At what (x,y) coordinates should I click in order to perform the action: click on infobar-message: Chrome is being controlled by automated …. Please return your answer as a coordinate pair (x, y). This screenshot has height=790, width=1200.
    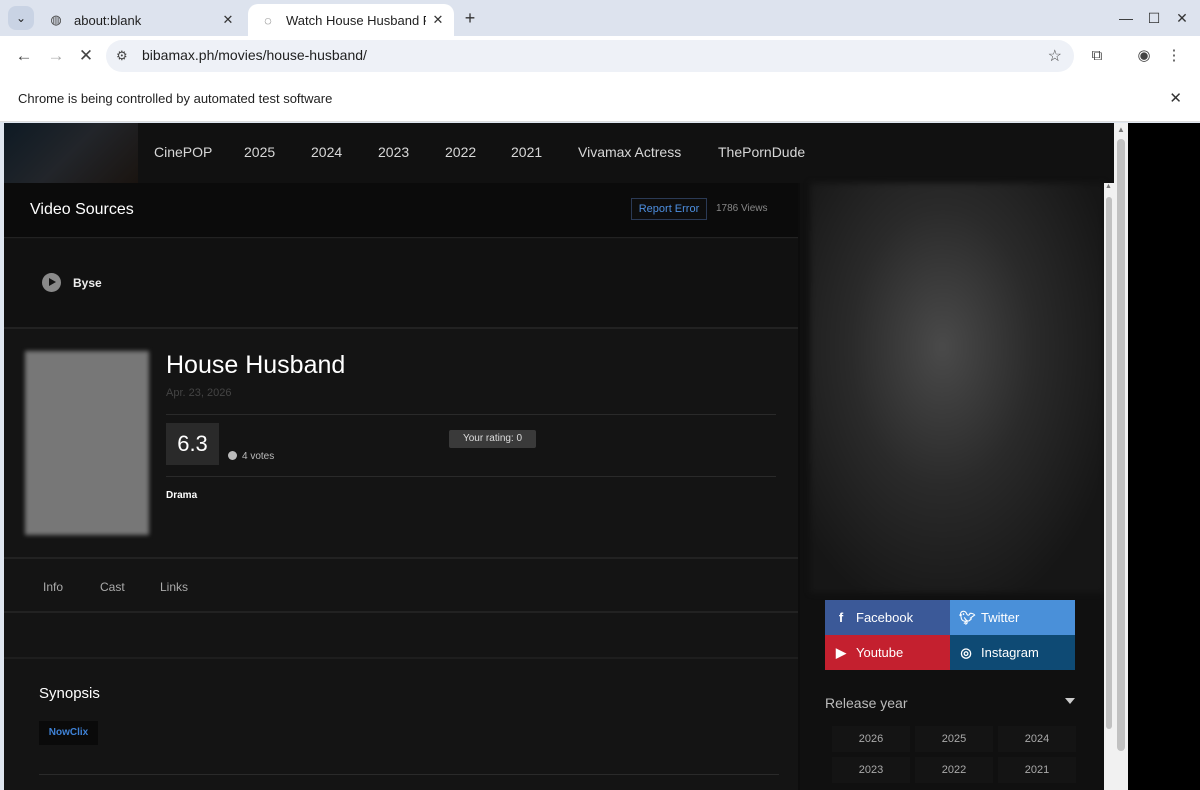
    Looking at the image, I should click on (175, 98).